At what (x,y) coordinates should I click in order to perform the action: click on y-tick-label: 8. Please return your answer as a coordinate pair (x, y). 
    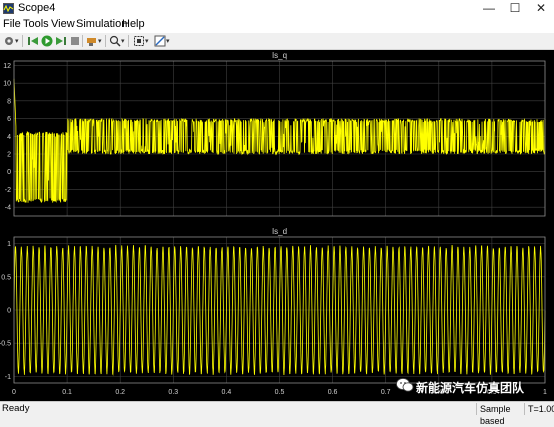
    Looking at the image, I should click on (9, 101).